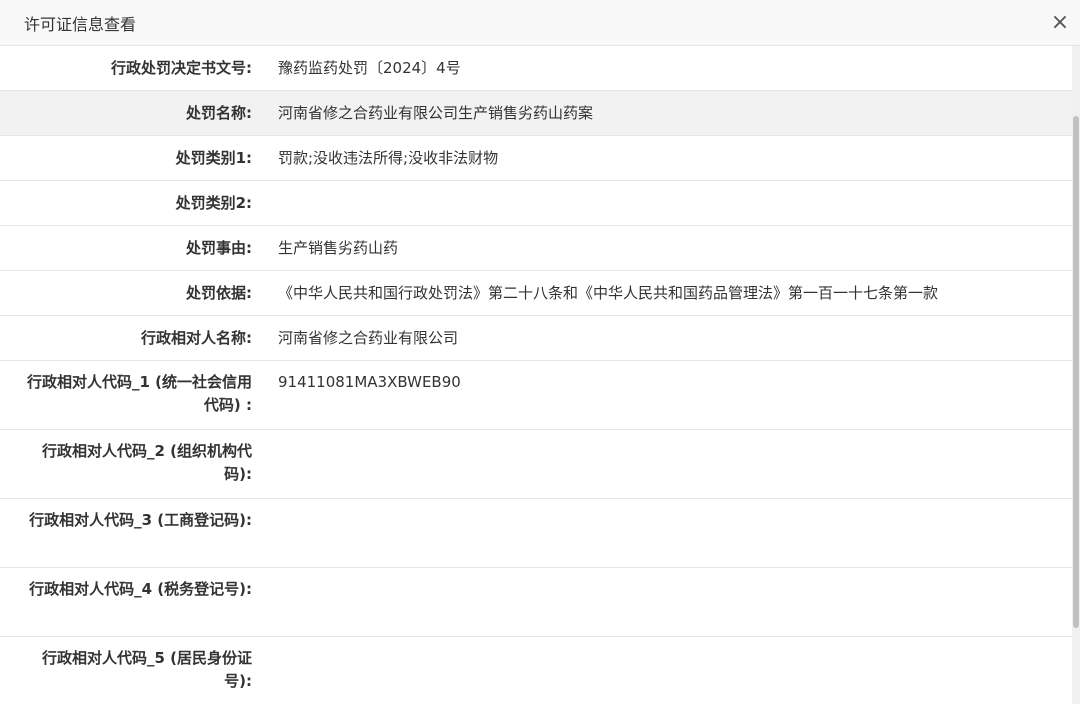  I want to click on dialog-header: 许可证信息查看 ×, so click(540, 23).